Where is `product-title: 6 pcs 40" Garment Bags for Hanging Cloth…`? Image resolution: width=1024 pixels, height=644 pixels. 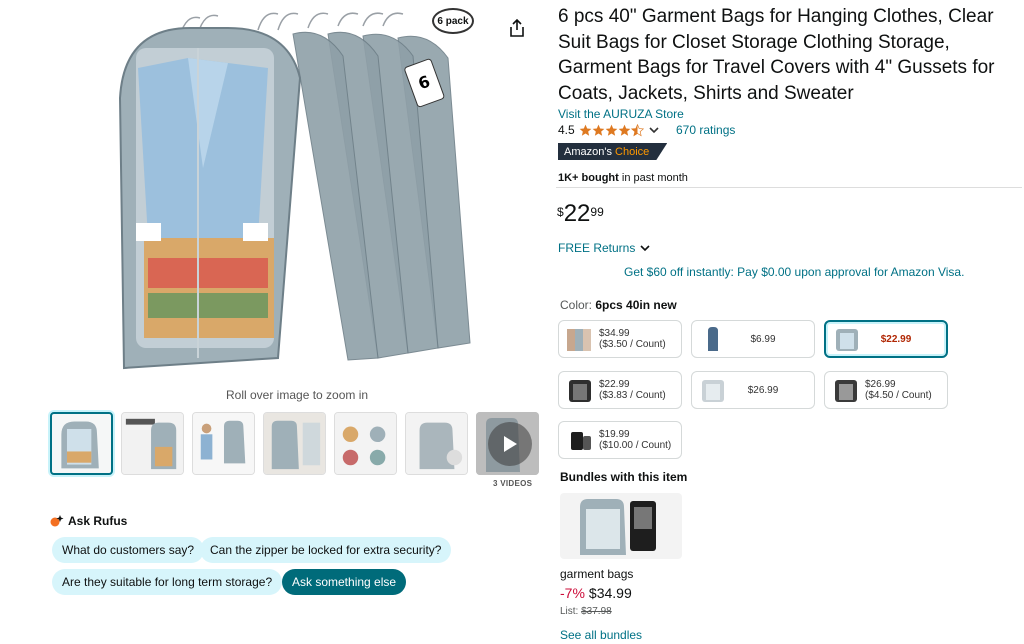
product-title: 6 pcs 40" Garment Bags for Hanging Cloth… is located at coordinates (776, 55).